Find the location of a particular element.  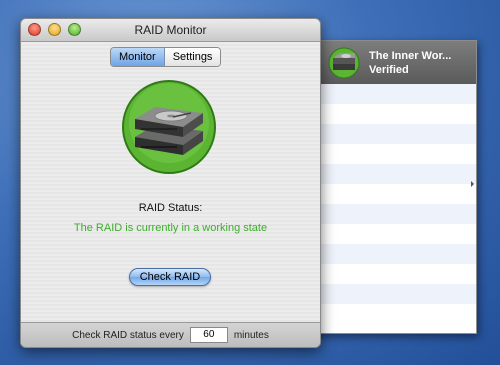

raid-drives-icon is located at coordinates (169, 127).